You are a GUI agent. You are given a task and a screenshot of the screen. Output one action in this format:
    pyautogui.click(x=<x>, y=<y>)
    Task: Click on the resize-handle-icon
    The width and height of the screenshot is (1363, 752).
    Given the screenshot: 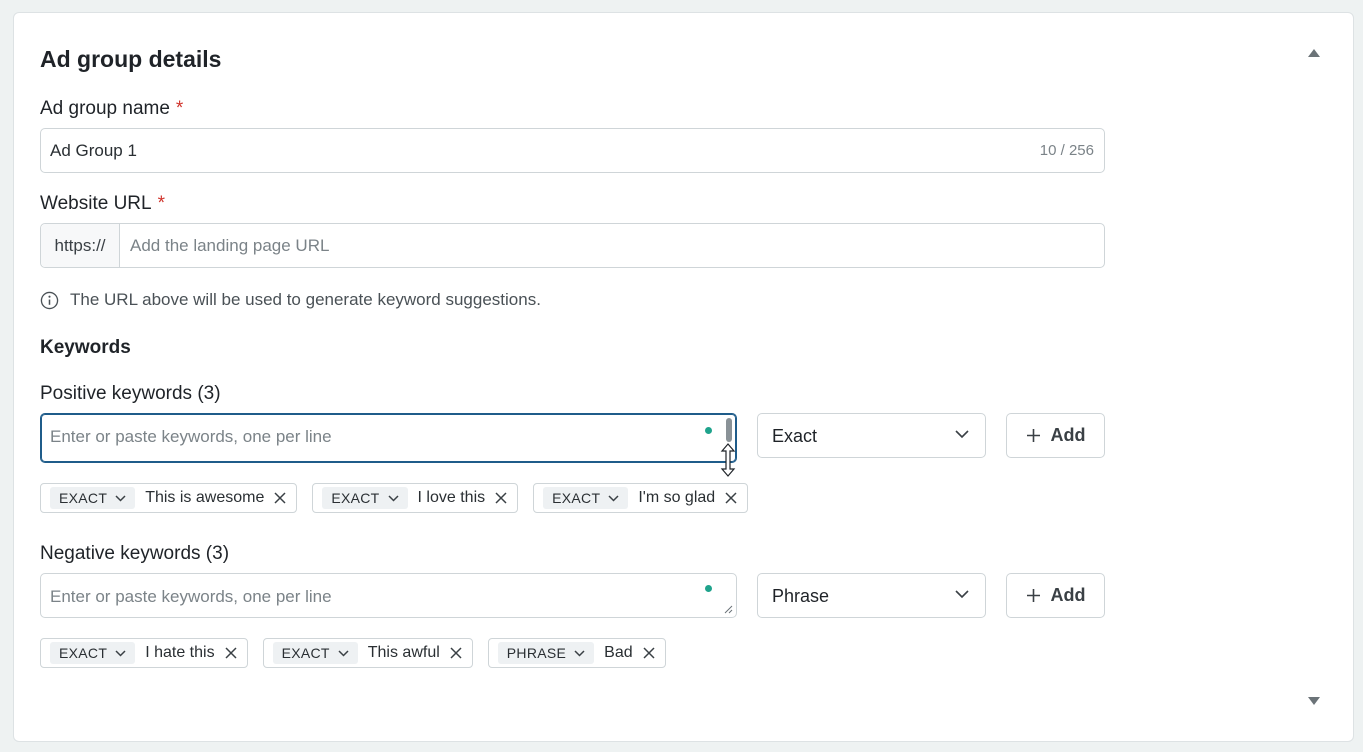 What is the action you would take?
    pyautogui.click(x=728, y=609)
    